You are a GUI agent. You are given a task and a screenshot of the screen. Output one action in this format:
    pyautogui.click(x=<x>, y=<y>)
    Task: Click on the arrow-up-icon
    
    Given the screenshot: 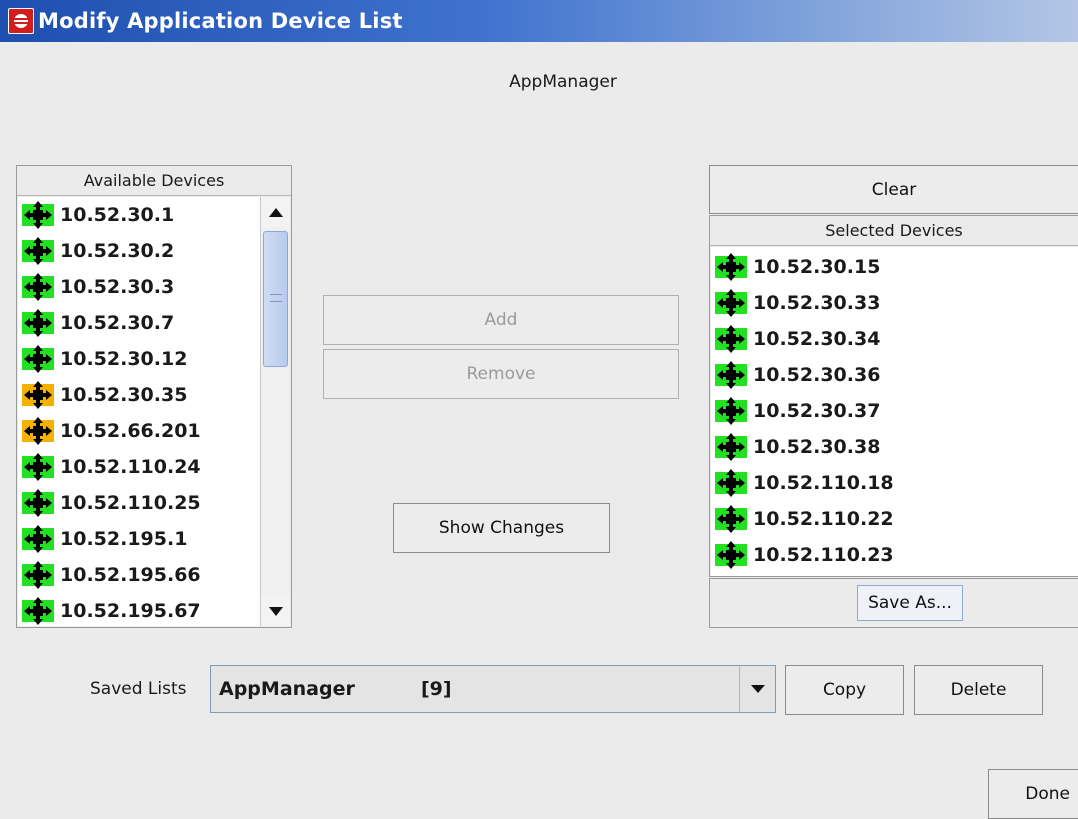 What is the action you would take?
    pyautogui.click(x=275, y=212)
    